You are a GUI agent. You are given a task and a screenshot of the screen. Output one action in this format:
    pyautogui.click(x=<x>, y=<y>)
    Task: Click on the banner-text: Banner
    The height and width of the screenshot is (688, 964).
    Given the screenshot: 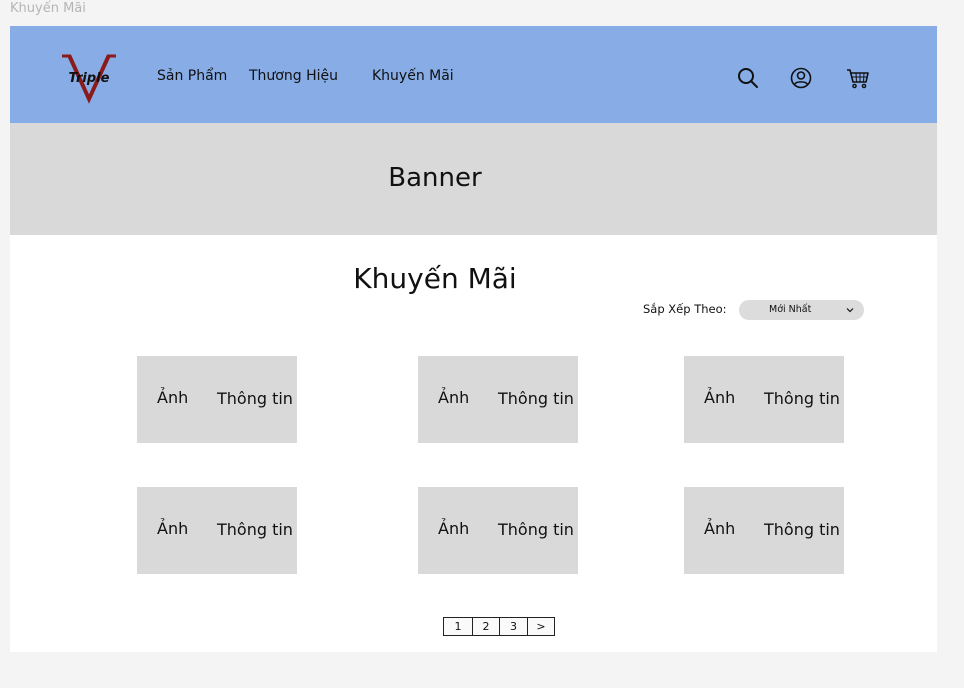 What is the action you would take?
    pyautogui.click(x=435, y=178)
    